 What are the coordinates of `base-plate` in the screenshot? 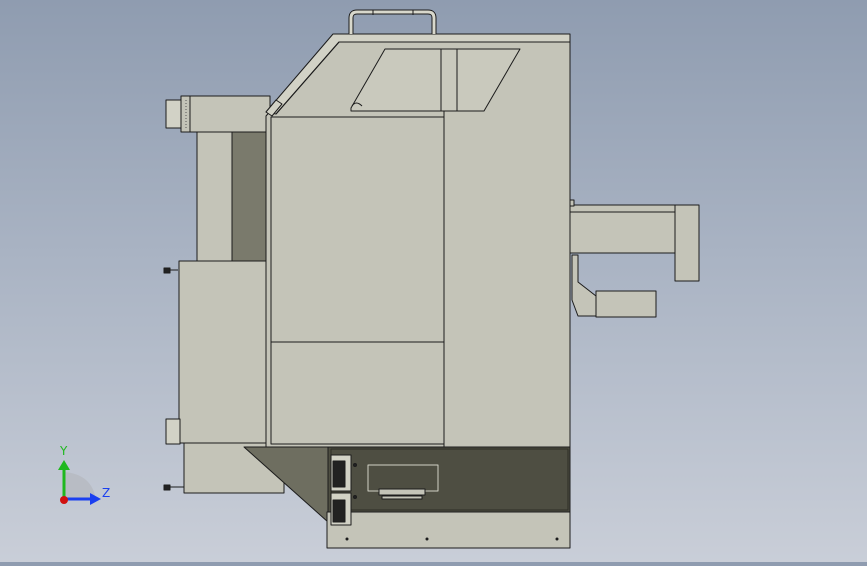 It's located at (448, 530).